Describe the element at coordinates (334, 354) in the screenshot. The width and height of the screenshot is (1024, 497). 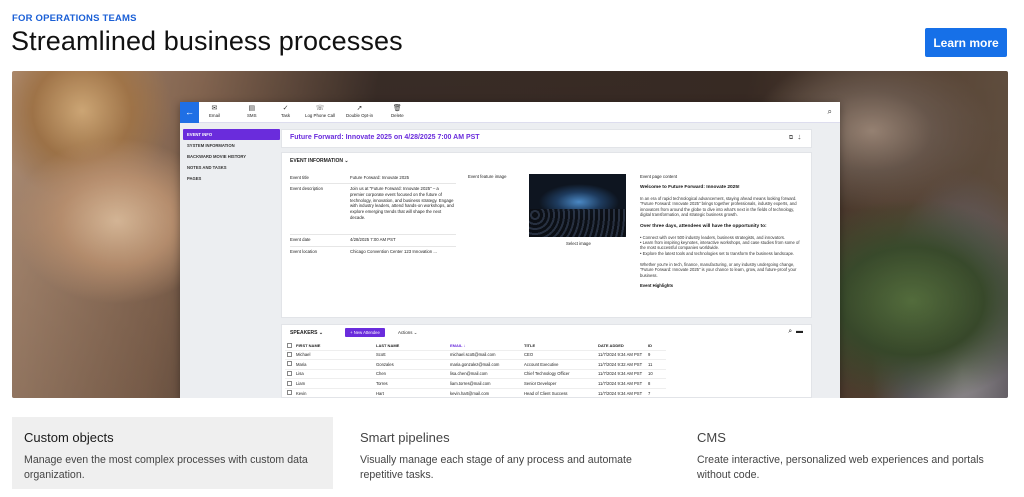
I see `table-cell: Michael` at that location.